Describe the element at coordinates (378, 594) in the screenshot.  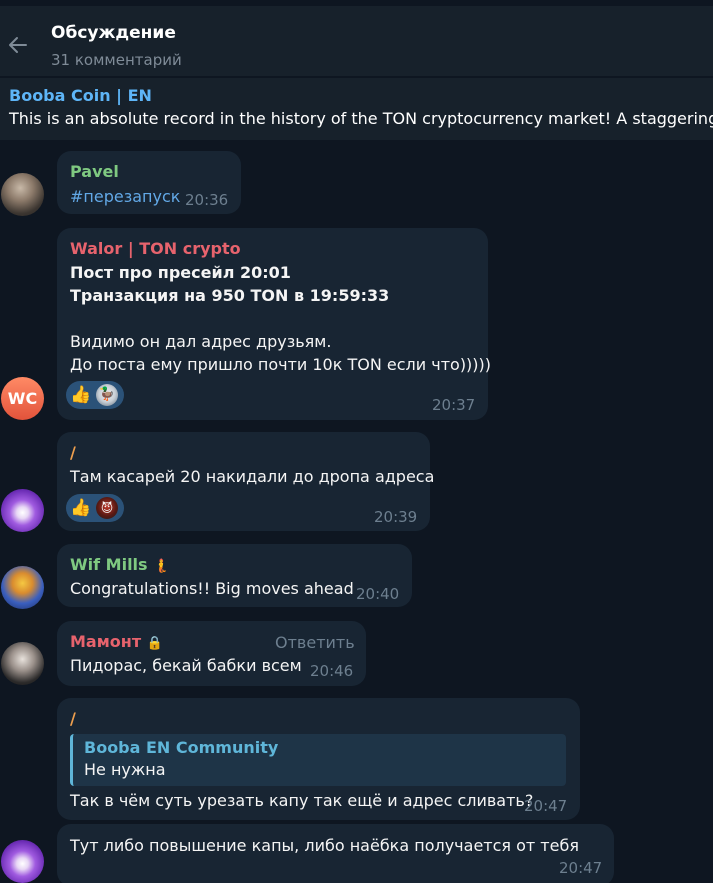
I see `message-time: 20:40` at that location.